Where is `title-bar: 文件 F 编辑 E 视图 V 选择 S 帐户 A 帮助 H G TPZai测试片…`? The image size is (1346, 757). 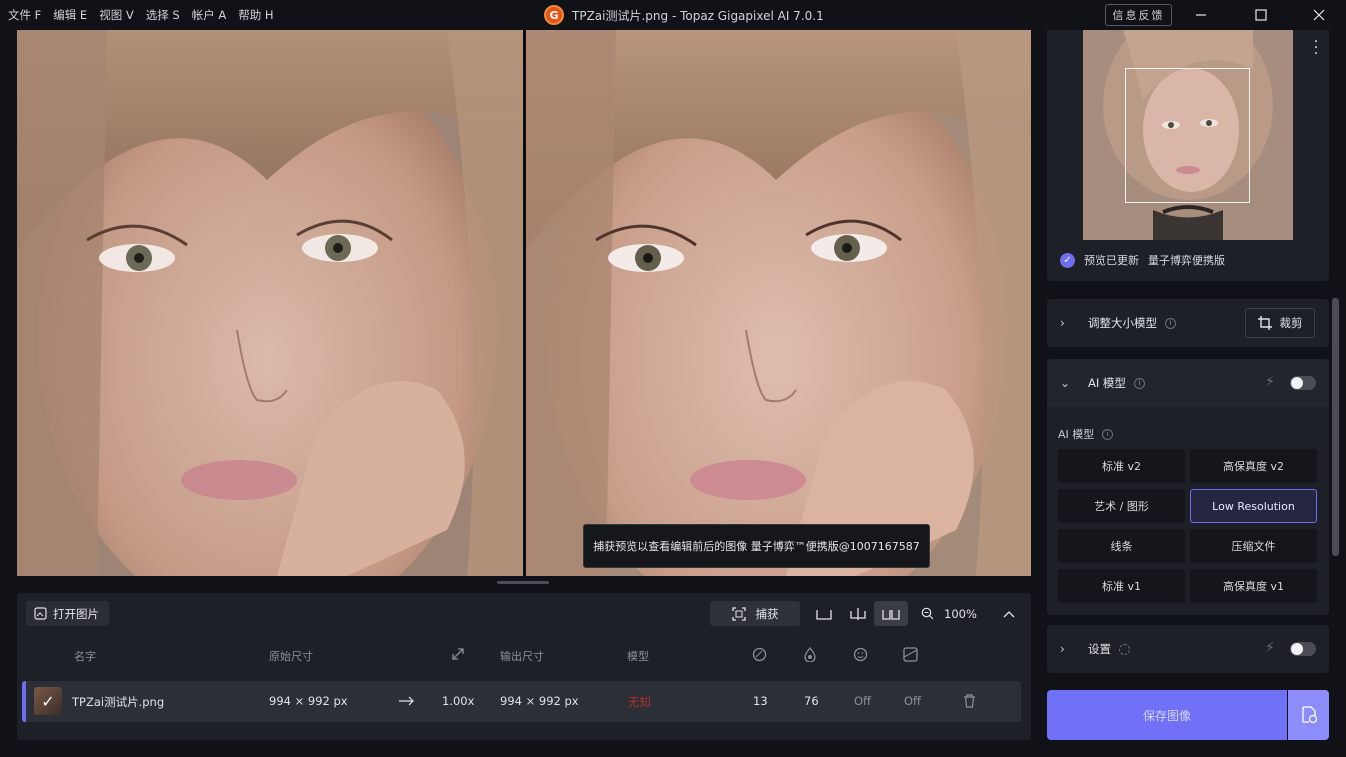
title-bar: 文件 F 编辑 E 视图 V 选择 S 帐户 A 帮助 H G TPZai测试片… is located at coordinates (673, 15).